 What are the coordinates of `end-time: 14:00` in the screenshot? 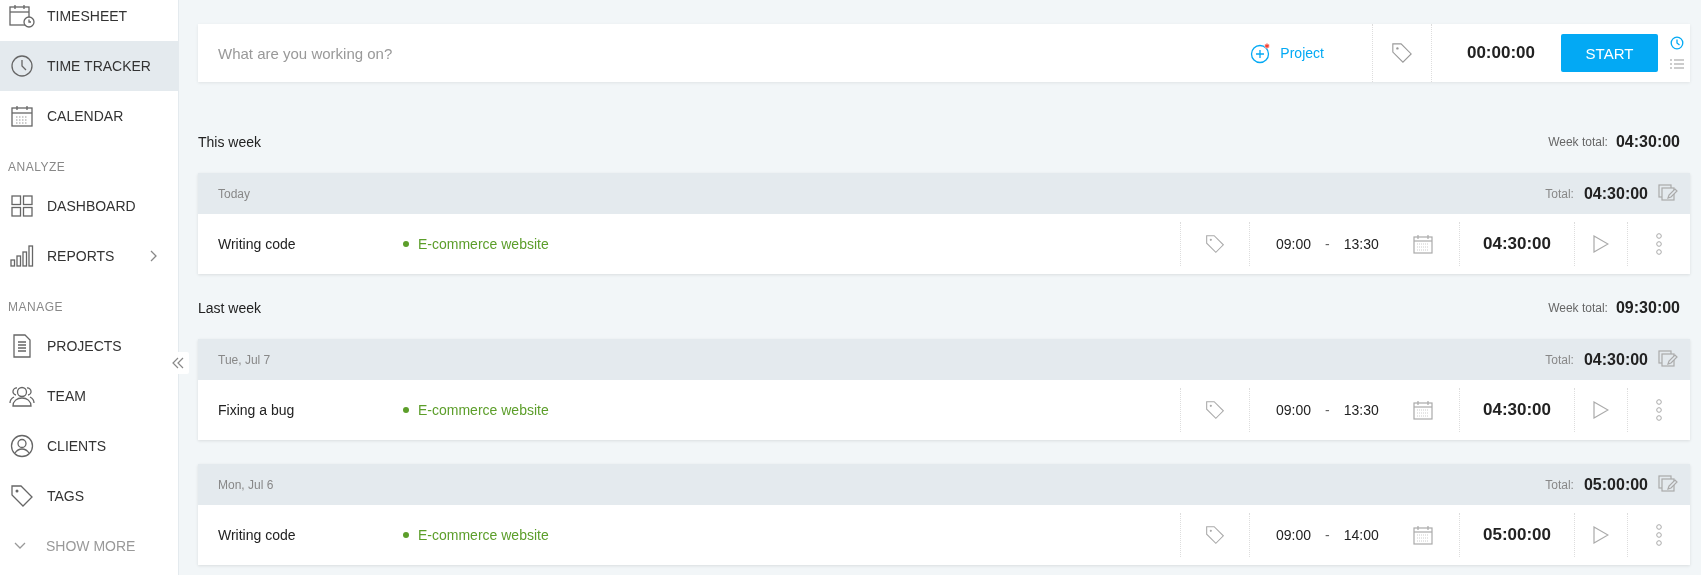 It's located at (1361, 535).